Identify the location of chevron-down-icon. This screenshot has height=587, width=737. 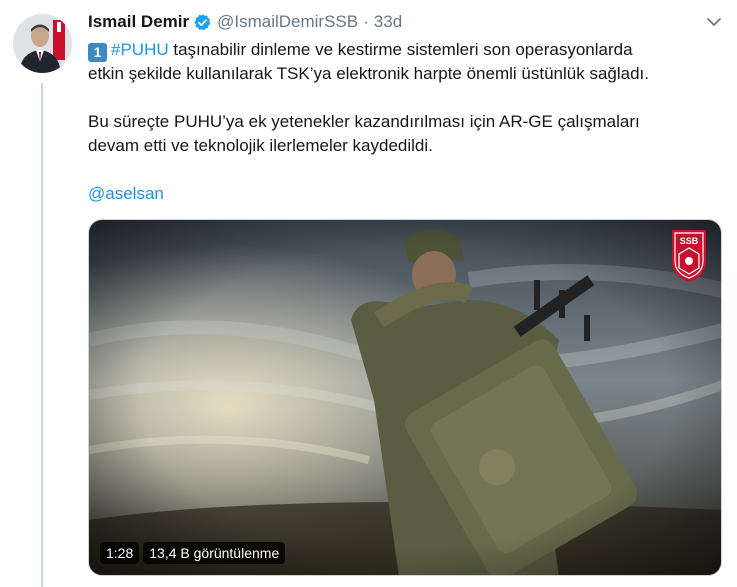
(714, 22).